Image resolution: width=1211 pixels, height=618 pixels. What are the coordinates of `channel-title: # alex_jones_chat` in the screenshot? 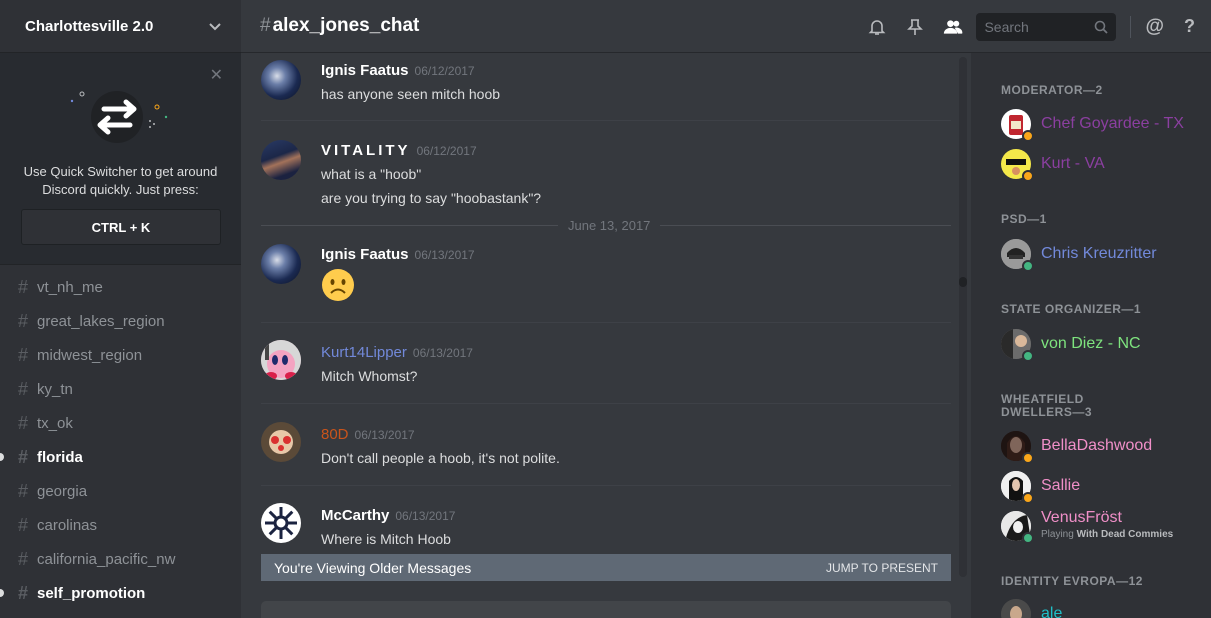 It's located at (339, 26).